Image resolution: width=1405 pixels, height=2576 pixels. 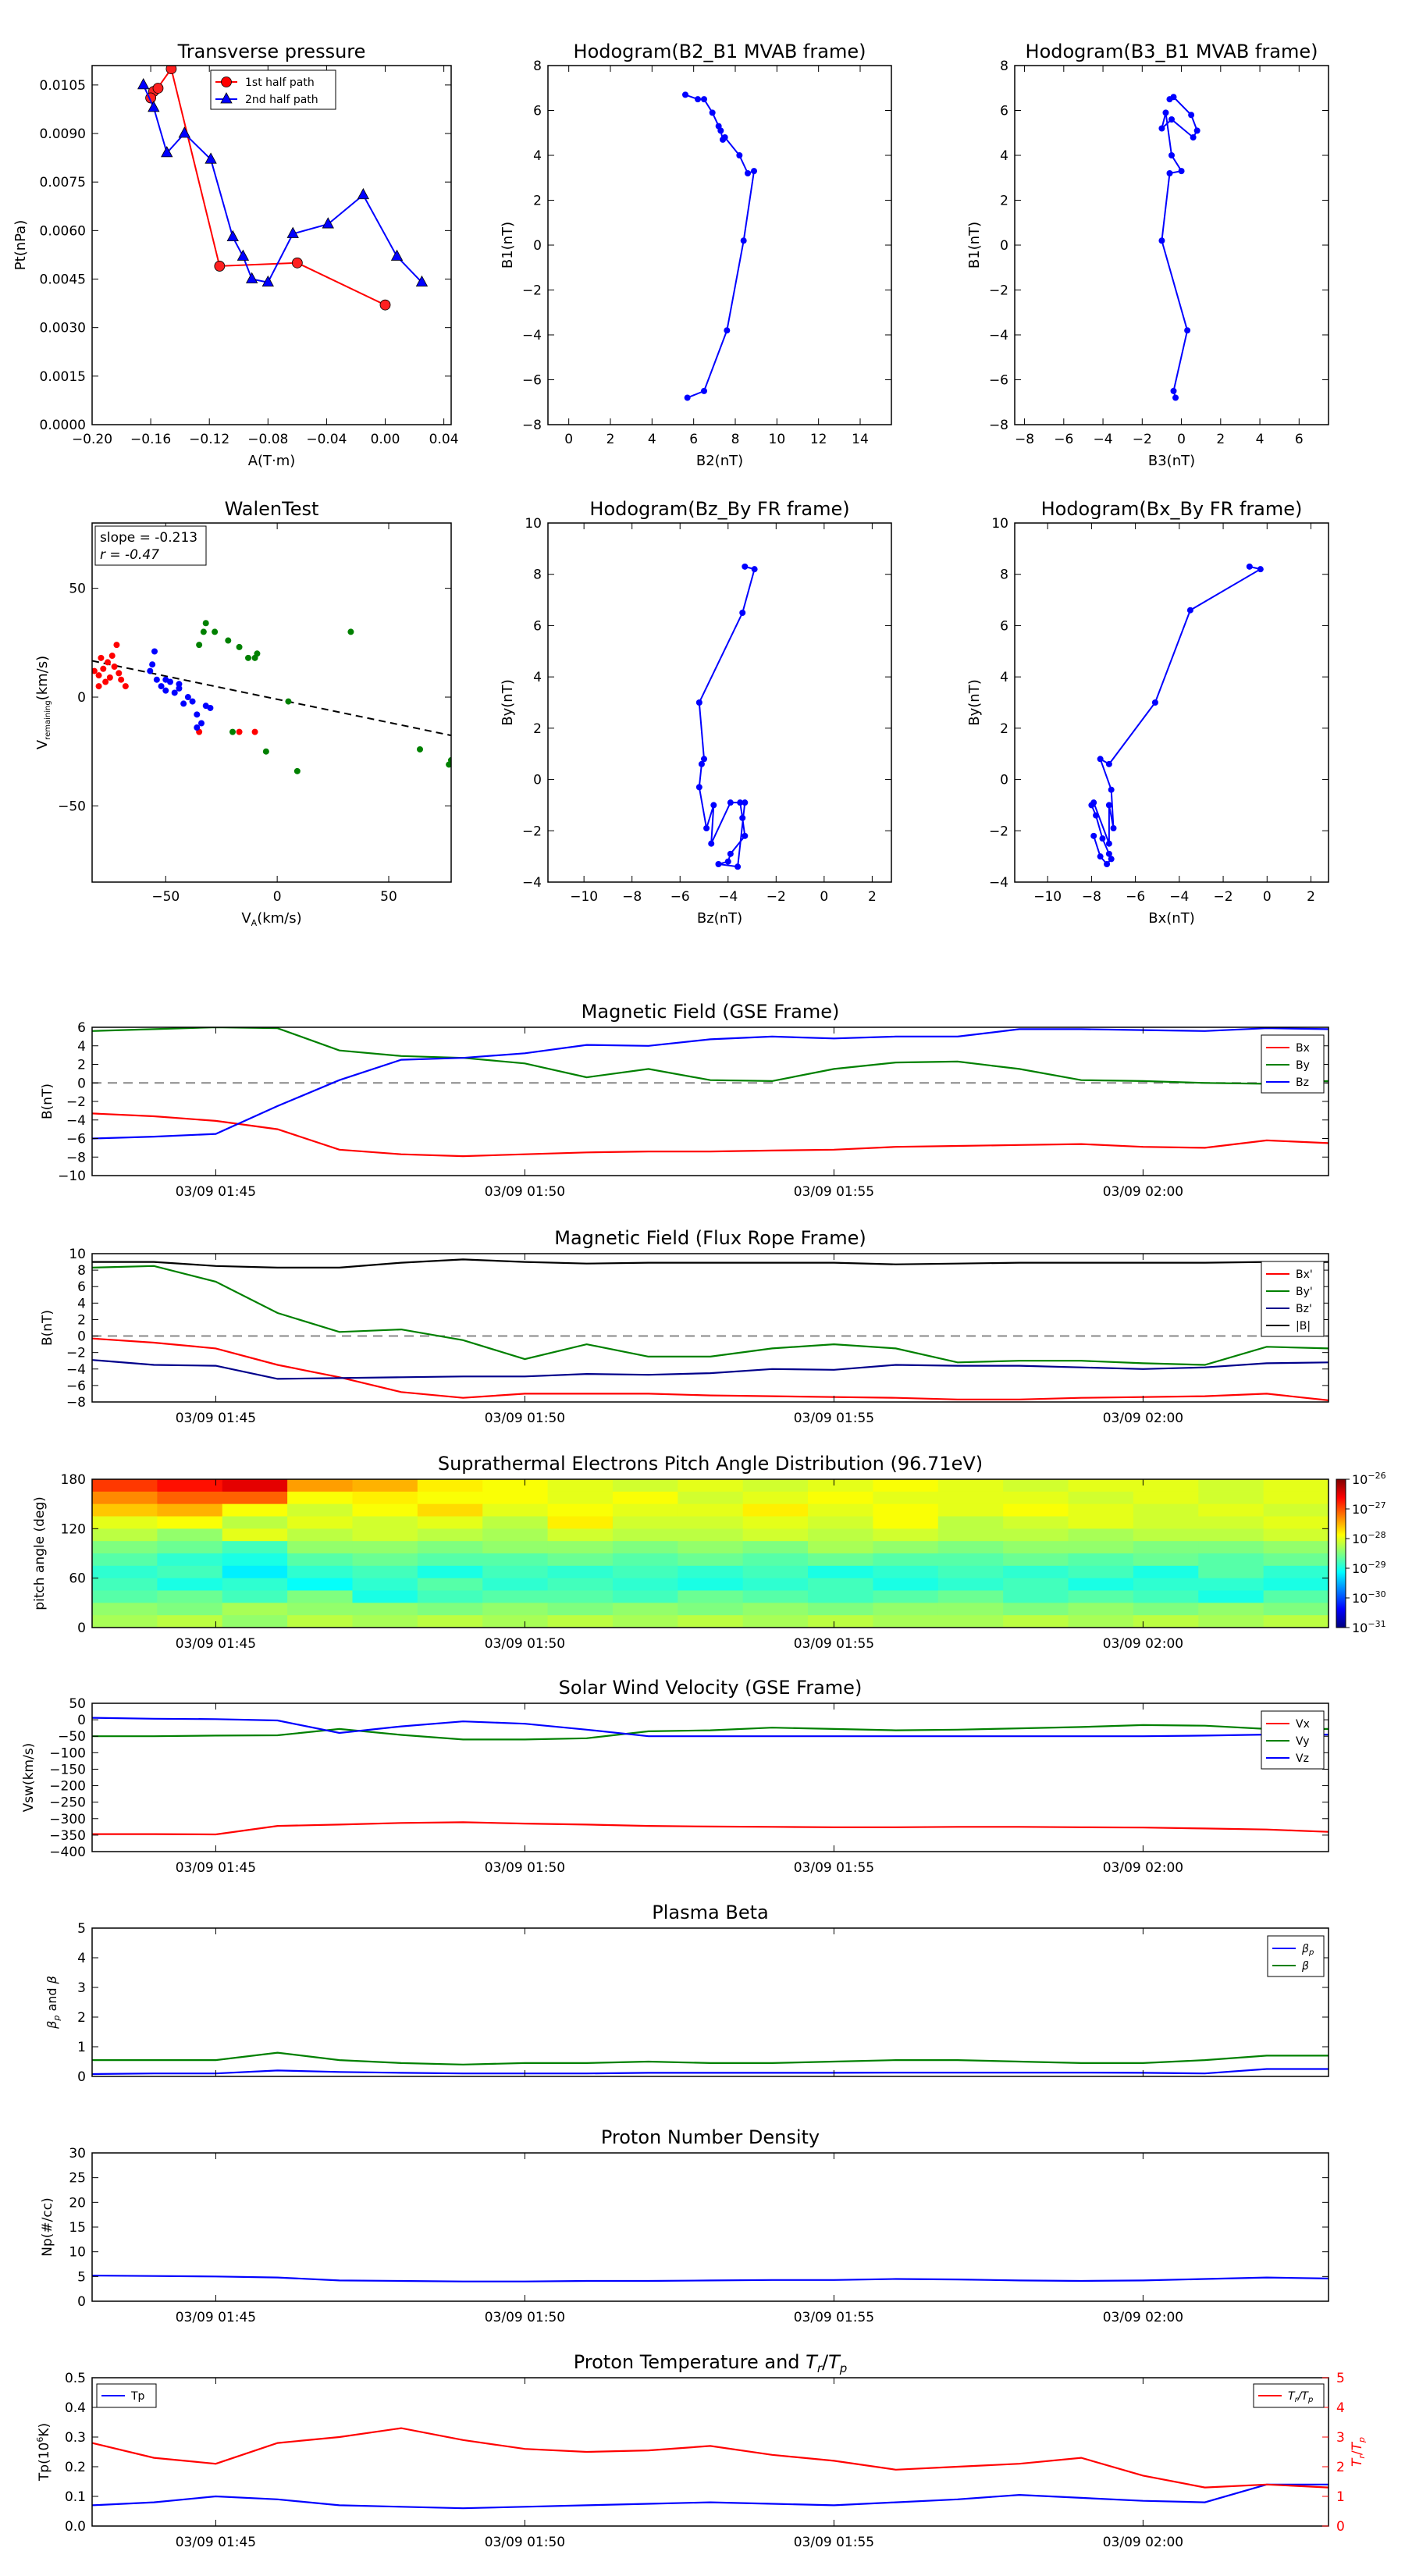 What do you see at coordinates (81, 1271) in the screenshot?
I see `y-tick-label: 8` at bounding box center [81, 1271].